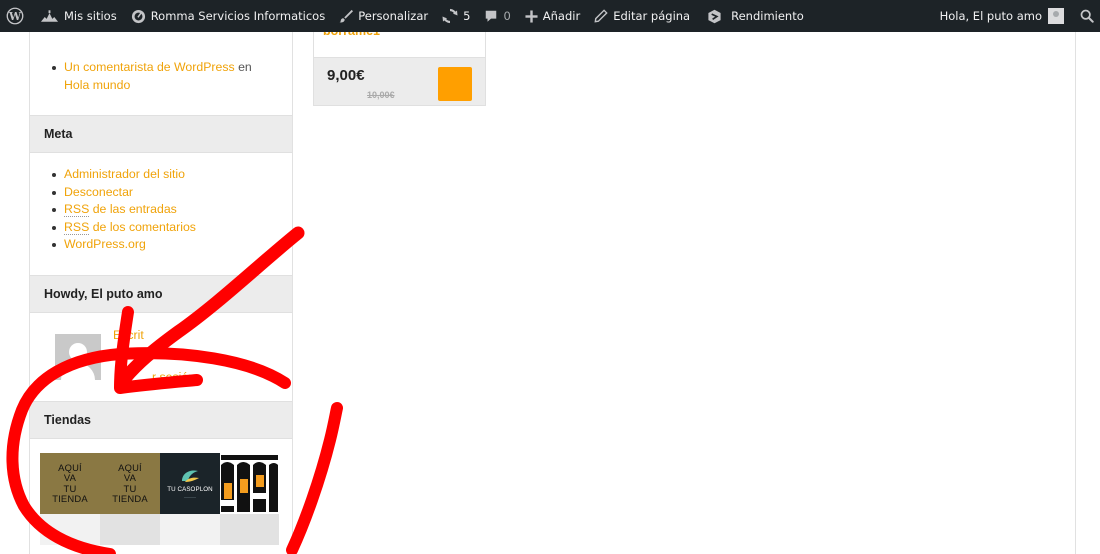 The height and width of the screenshot is (554, 1100). Describe the element at coordinates (190, 496) in the screenshot. I see `store-tu-casoplon-tagline-mark: ———` at that location.